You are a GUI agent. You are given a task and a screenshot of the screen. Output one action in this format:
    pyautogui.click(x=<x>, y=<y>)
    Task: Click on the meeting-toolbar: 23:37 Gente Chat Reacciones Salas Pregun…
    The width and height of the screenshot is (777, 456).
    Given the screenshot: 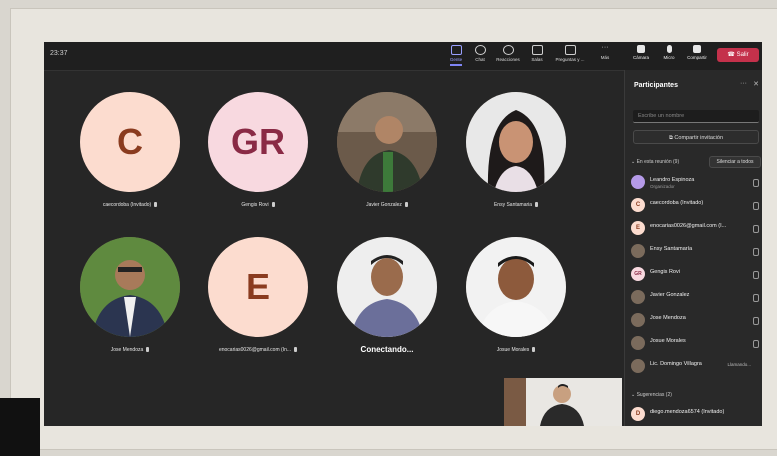 What is the action you would take?
    pyautogui.click(x=403, y=56)
    